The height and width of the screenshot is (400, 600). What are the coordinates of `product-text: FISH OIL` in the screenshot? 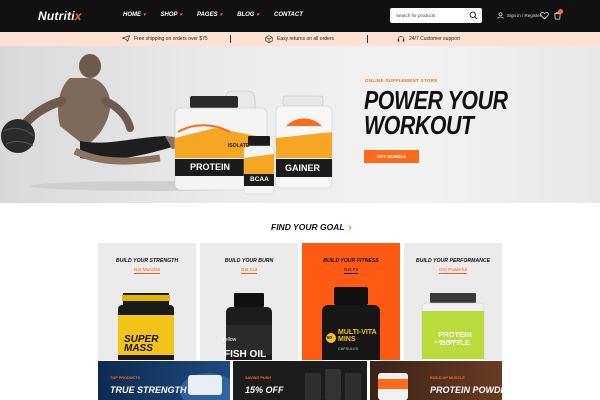 It's located at (245, 354).